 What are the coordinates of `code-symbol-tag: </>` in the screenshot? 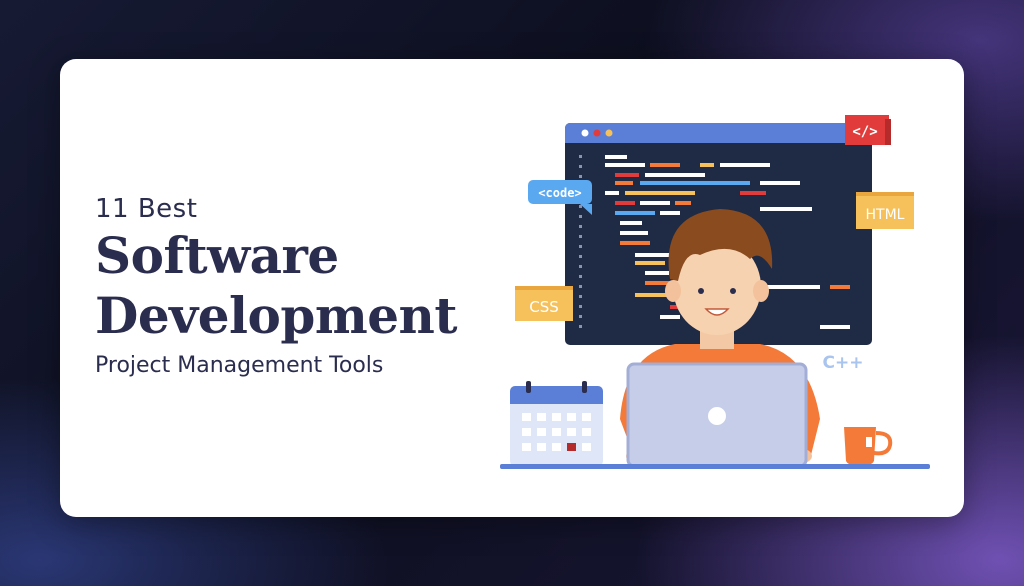 It's located at (868, 130).